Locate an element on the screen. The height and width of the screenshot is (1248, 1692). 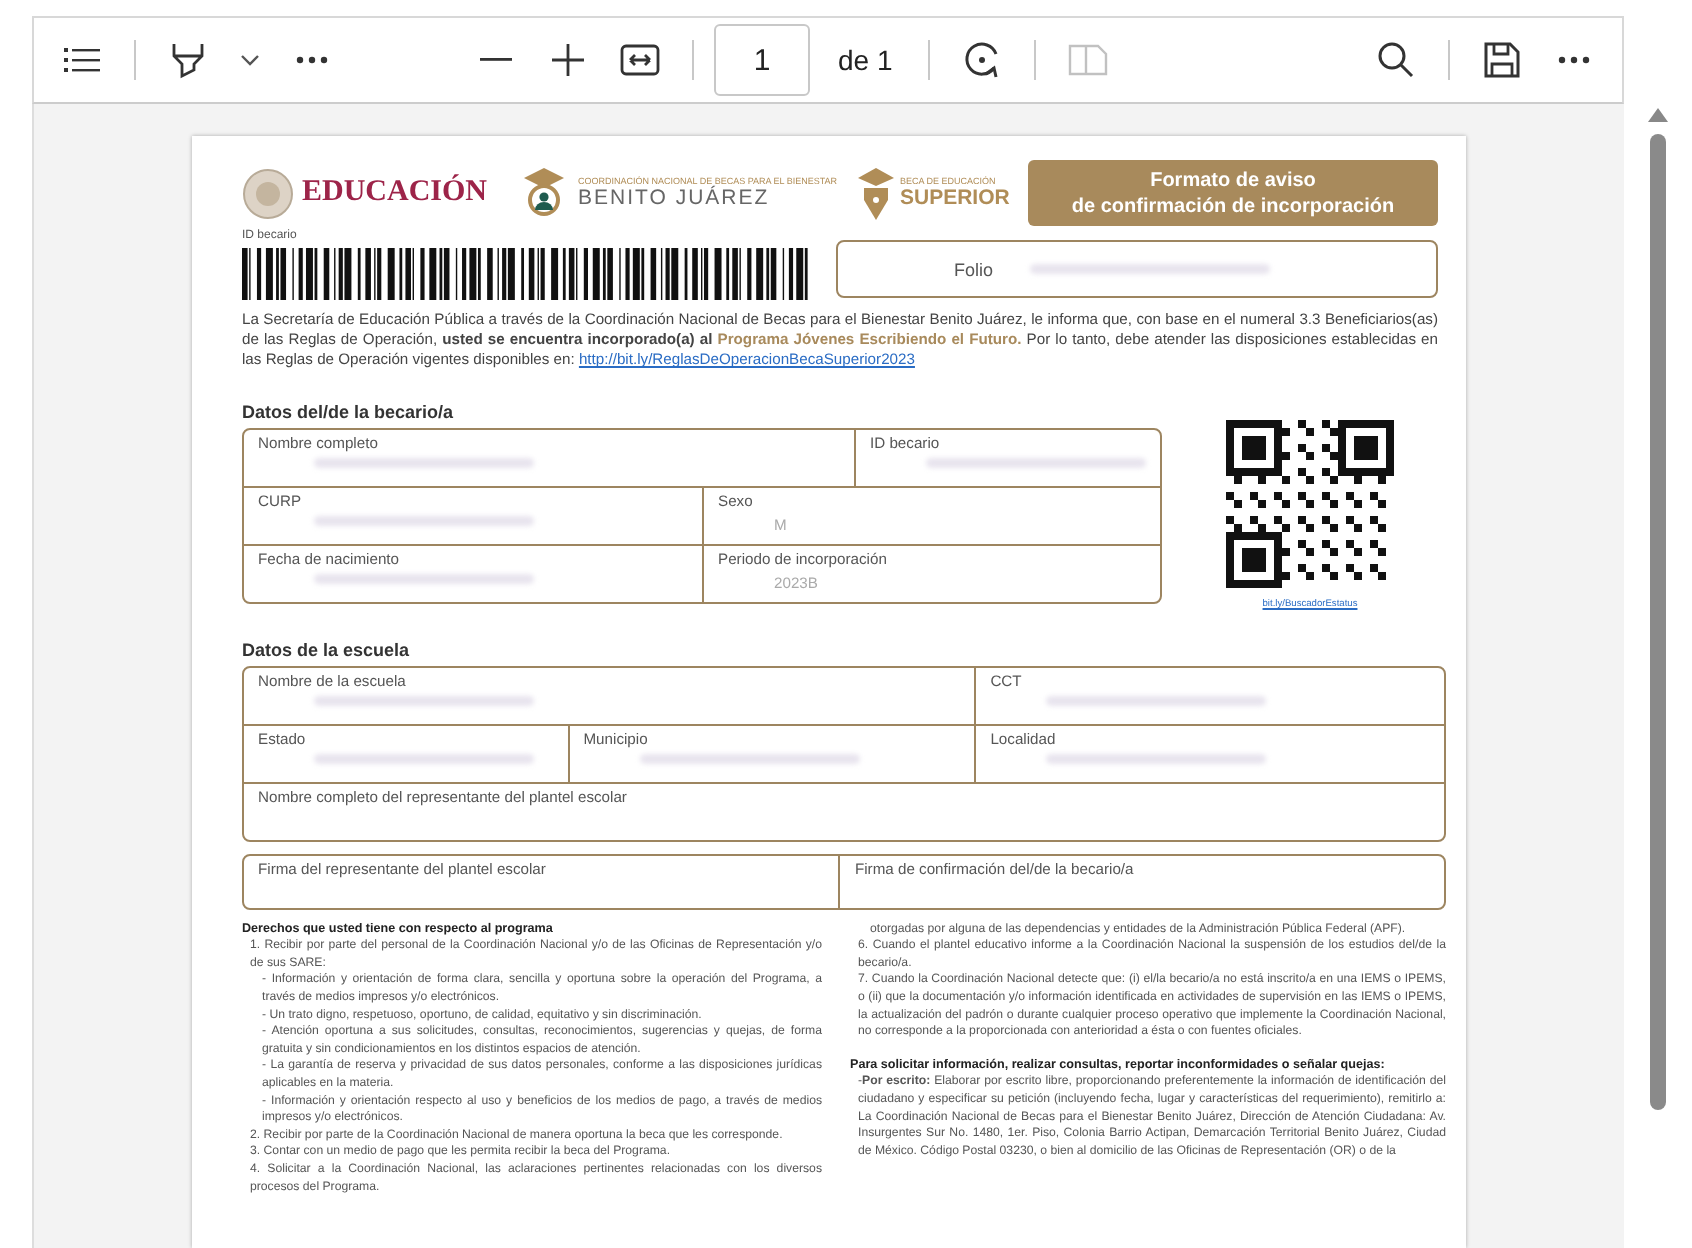
qr-code-icon is located at coordinates (1310, 503).